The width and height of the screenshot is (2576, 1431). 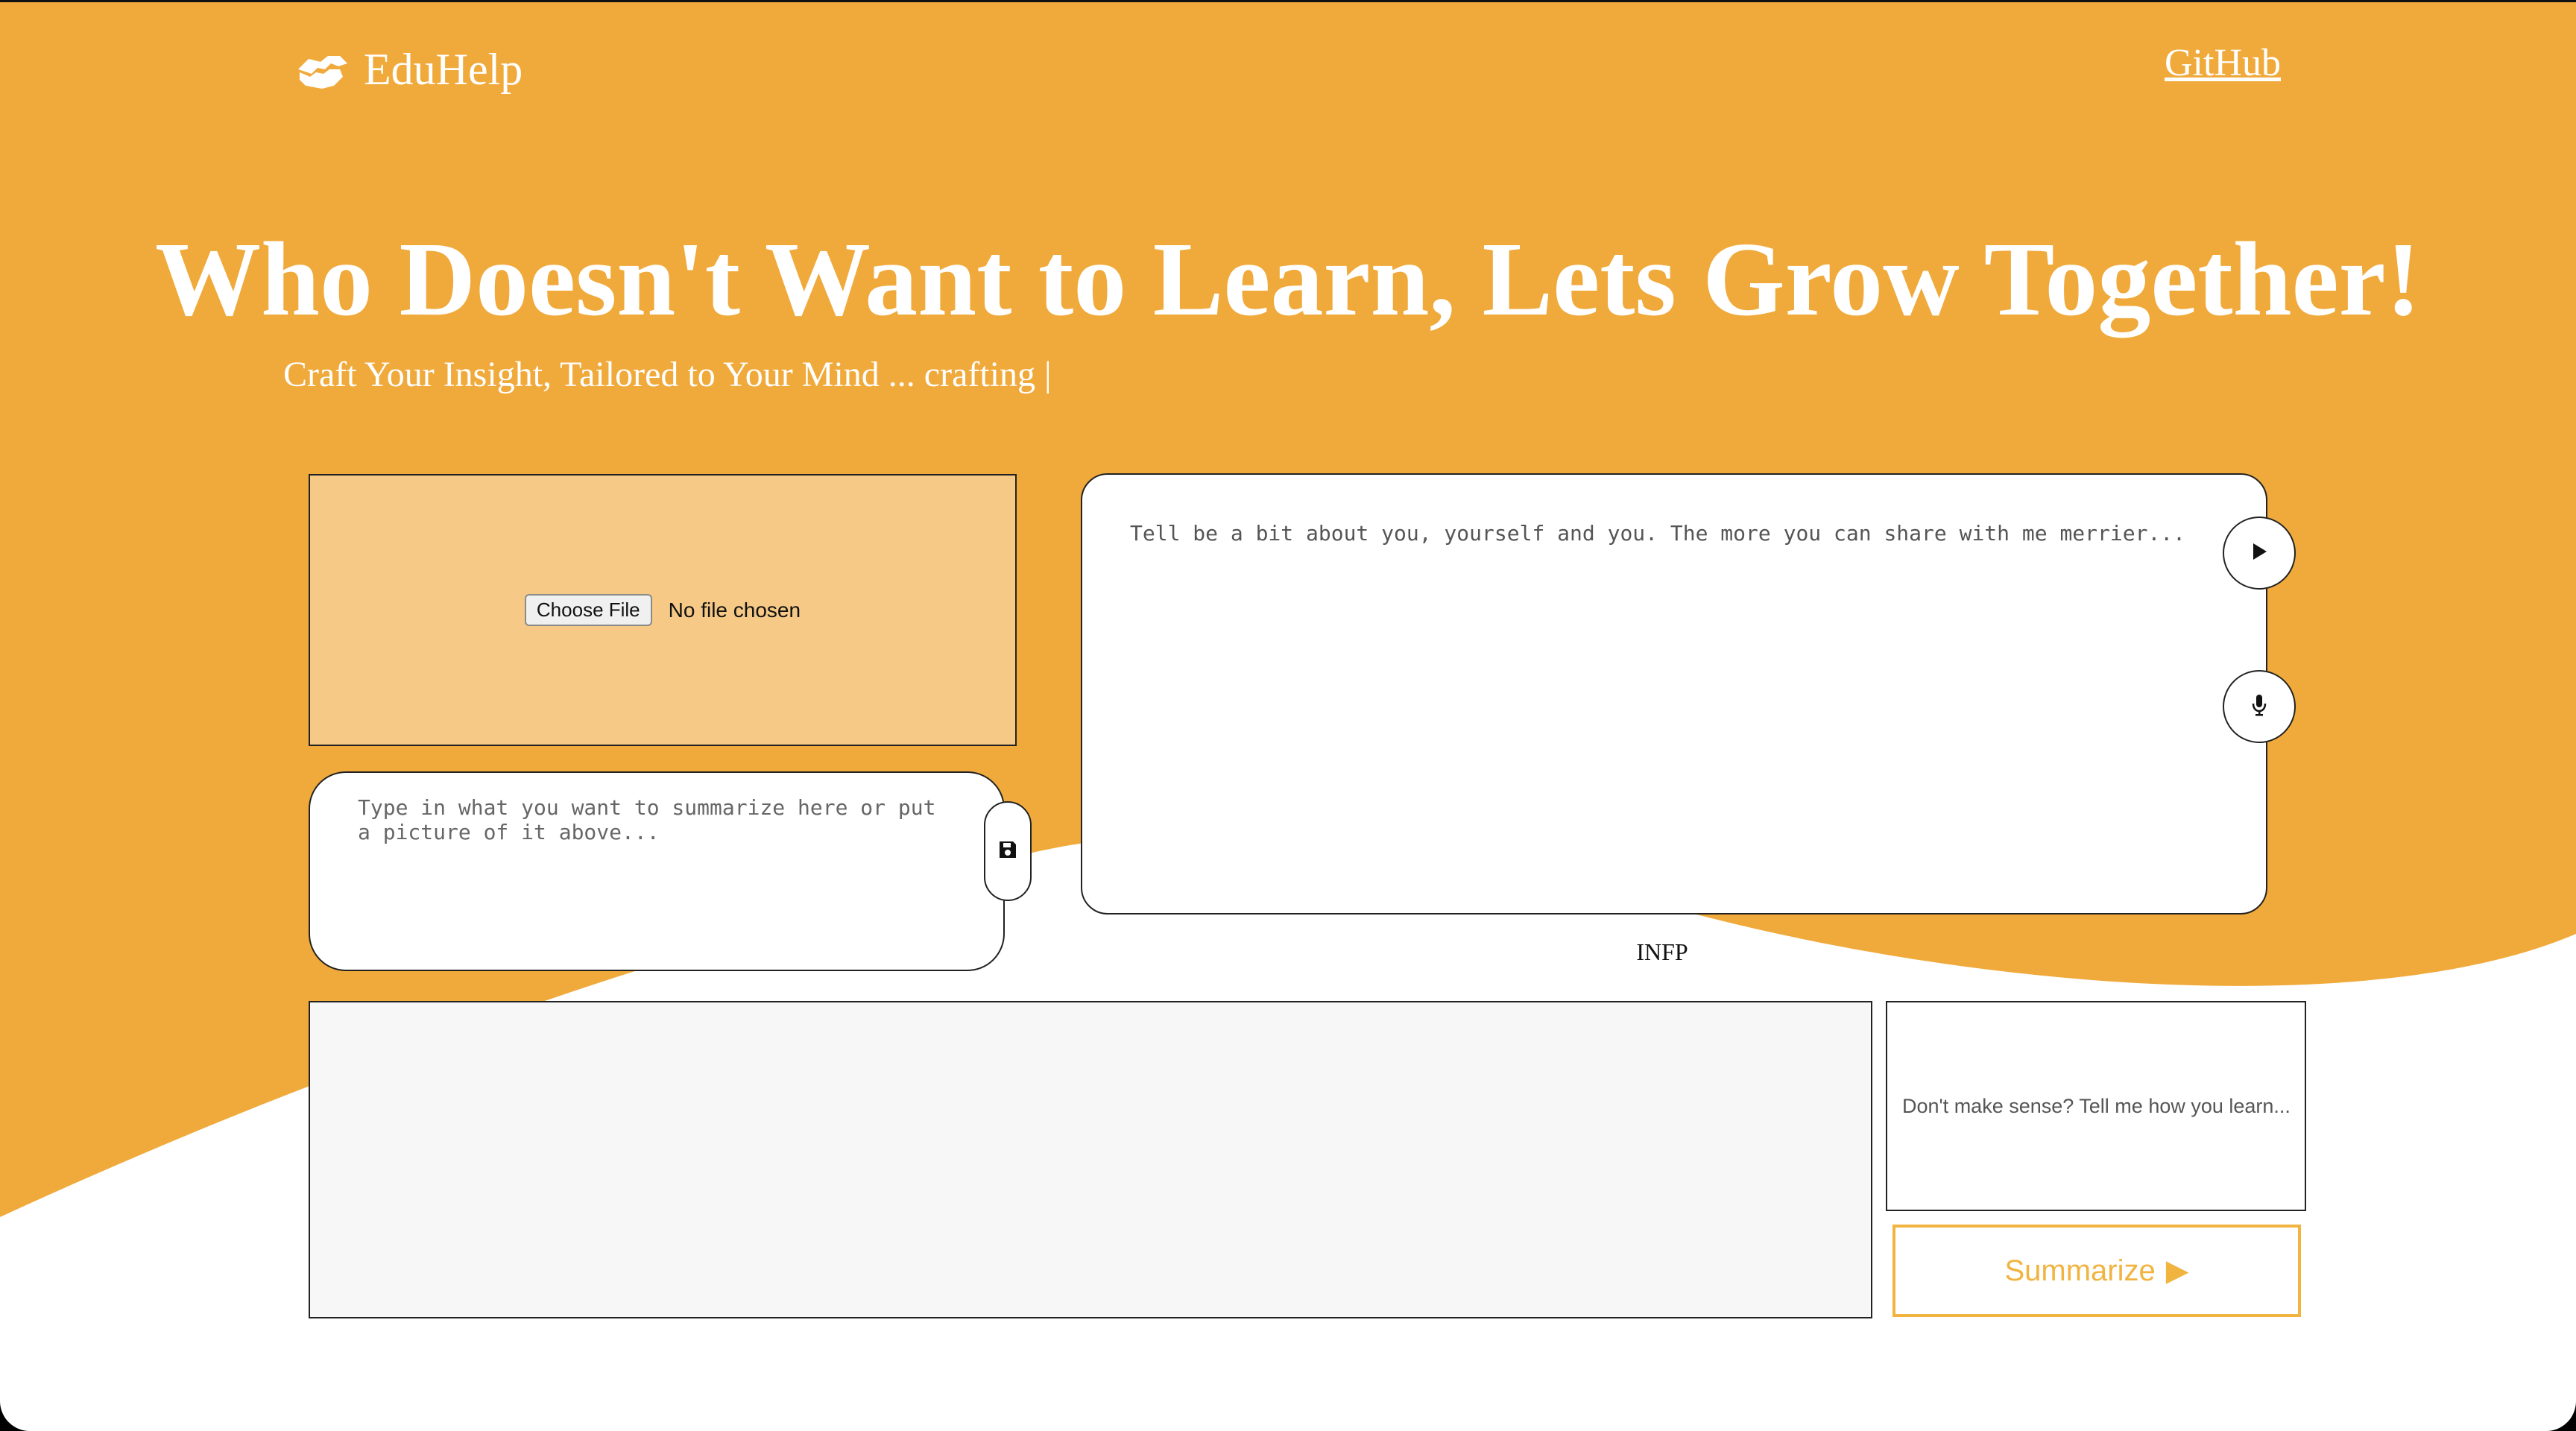 I want to click on play-arrow-icon: ▶, so click(x=2177, y=1271).